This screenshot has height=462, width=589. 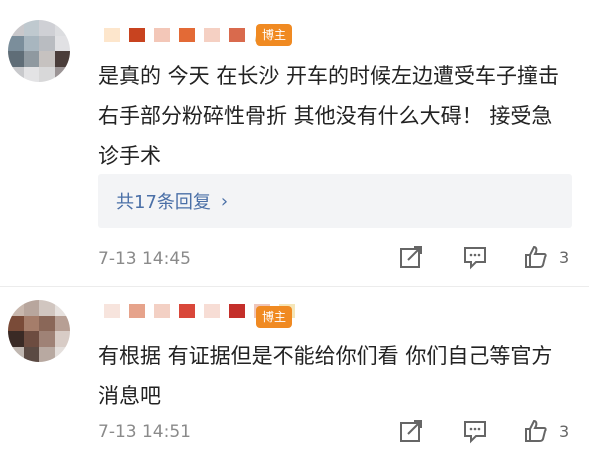 I want to click on chevron-right-icon: ›, so click(x=224, y=201).